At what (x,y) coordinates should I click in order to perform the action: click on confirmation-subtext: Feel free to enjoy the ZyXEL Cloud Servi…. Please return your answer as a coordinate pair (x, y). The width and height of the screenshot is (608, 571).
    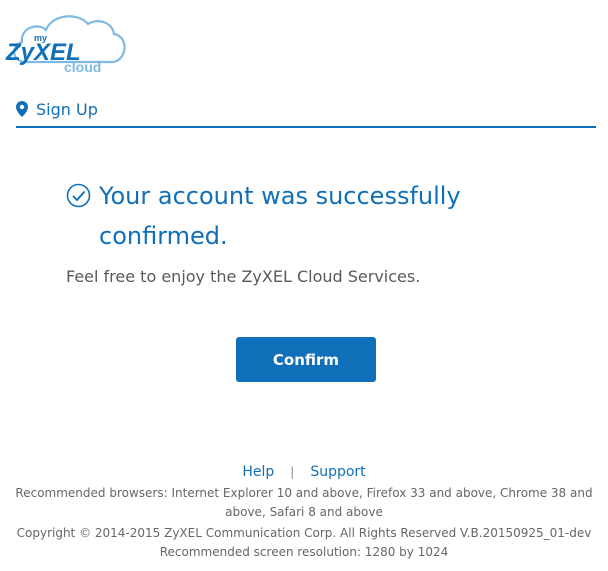
    Looking at the image, I should click on (243, 276).